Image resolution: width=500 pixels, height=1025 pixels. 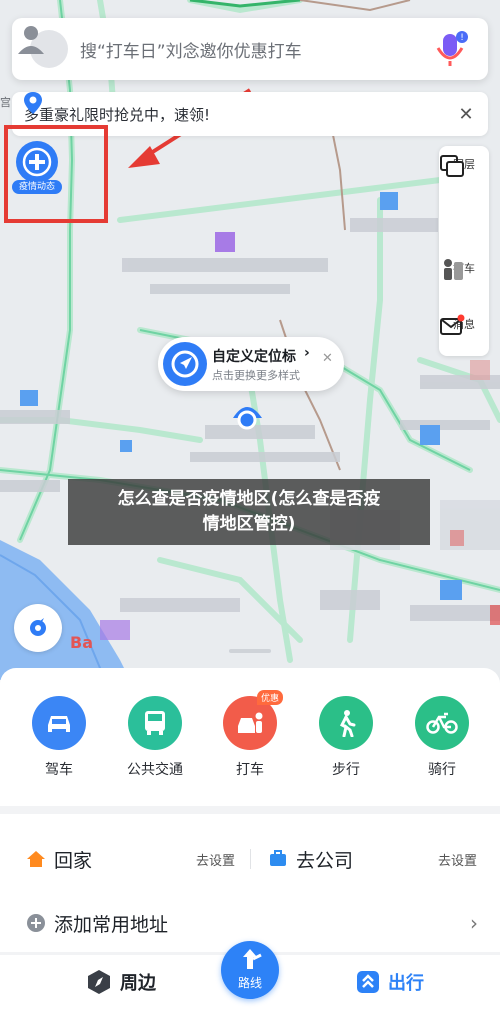 What do you see at coordinates (250, 770) in the screenshot?
I see `mode-taxi-label: 打车` at bounding box center [250, 770].